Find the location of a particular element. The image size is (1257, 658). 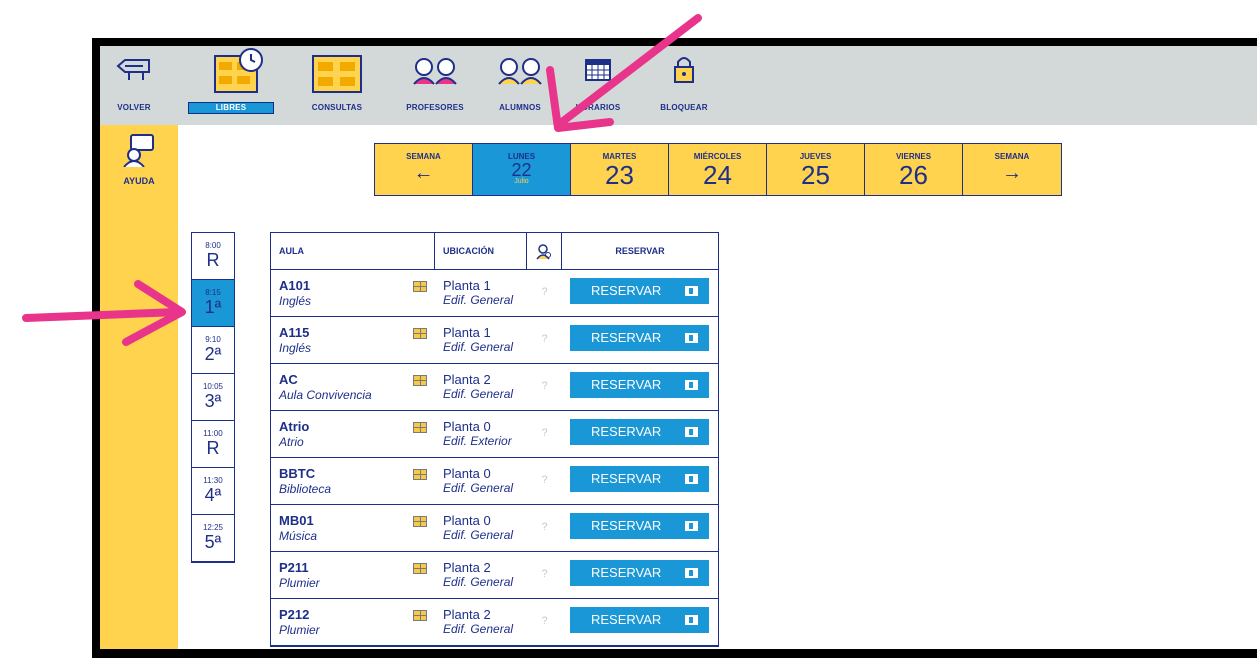

table-header: AULA UBICACIÓN RESERVAR is located at coordinates (494, 251).